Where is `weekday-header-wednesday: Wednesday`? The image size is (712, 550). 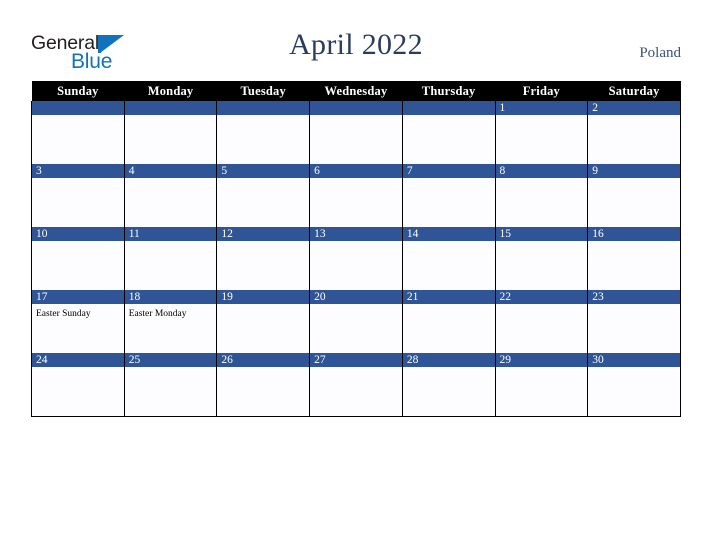
weekday-header-wednesday: Wednesday is located at coordinates (356, 91).